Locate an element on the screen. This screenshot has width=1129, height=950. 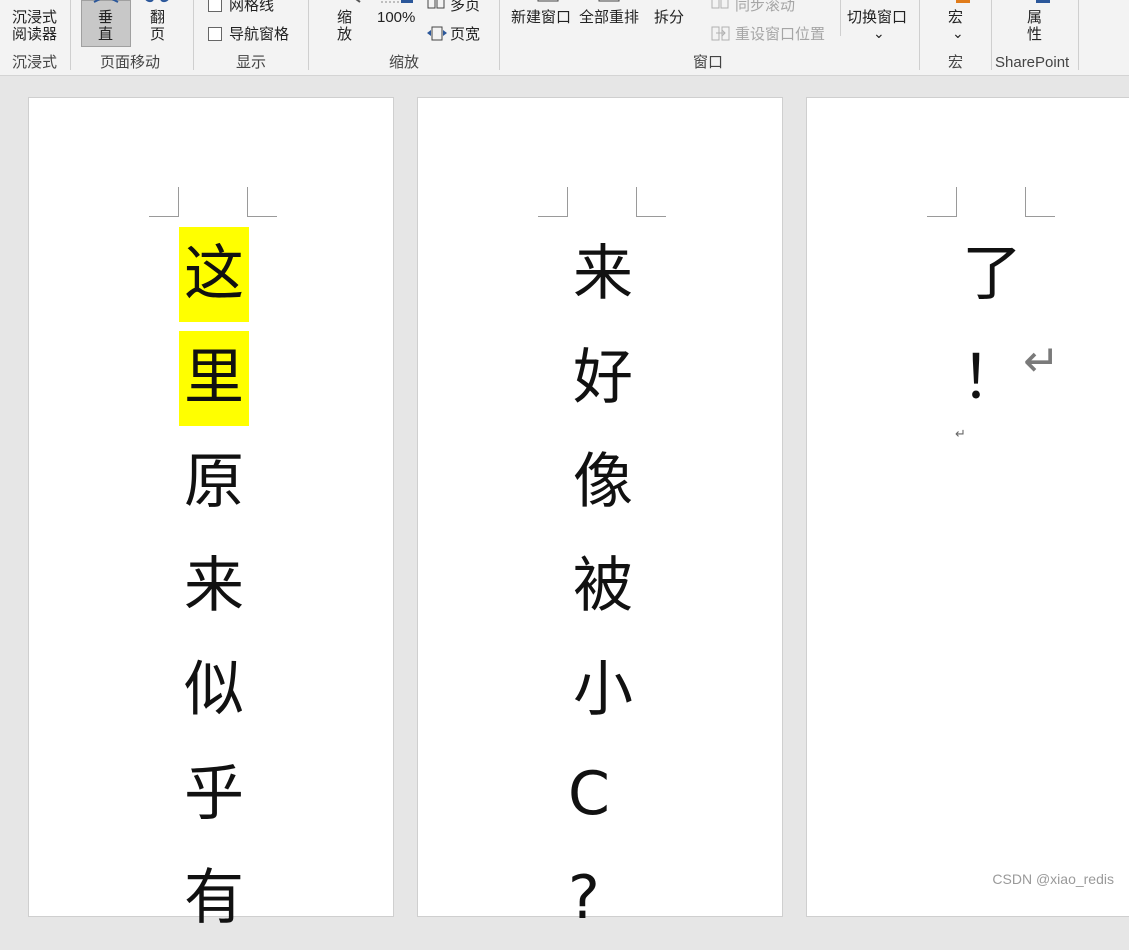
new-window-icon is located at coordinates (548, 1).